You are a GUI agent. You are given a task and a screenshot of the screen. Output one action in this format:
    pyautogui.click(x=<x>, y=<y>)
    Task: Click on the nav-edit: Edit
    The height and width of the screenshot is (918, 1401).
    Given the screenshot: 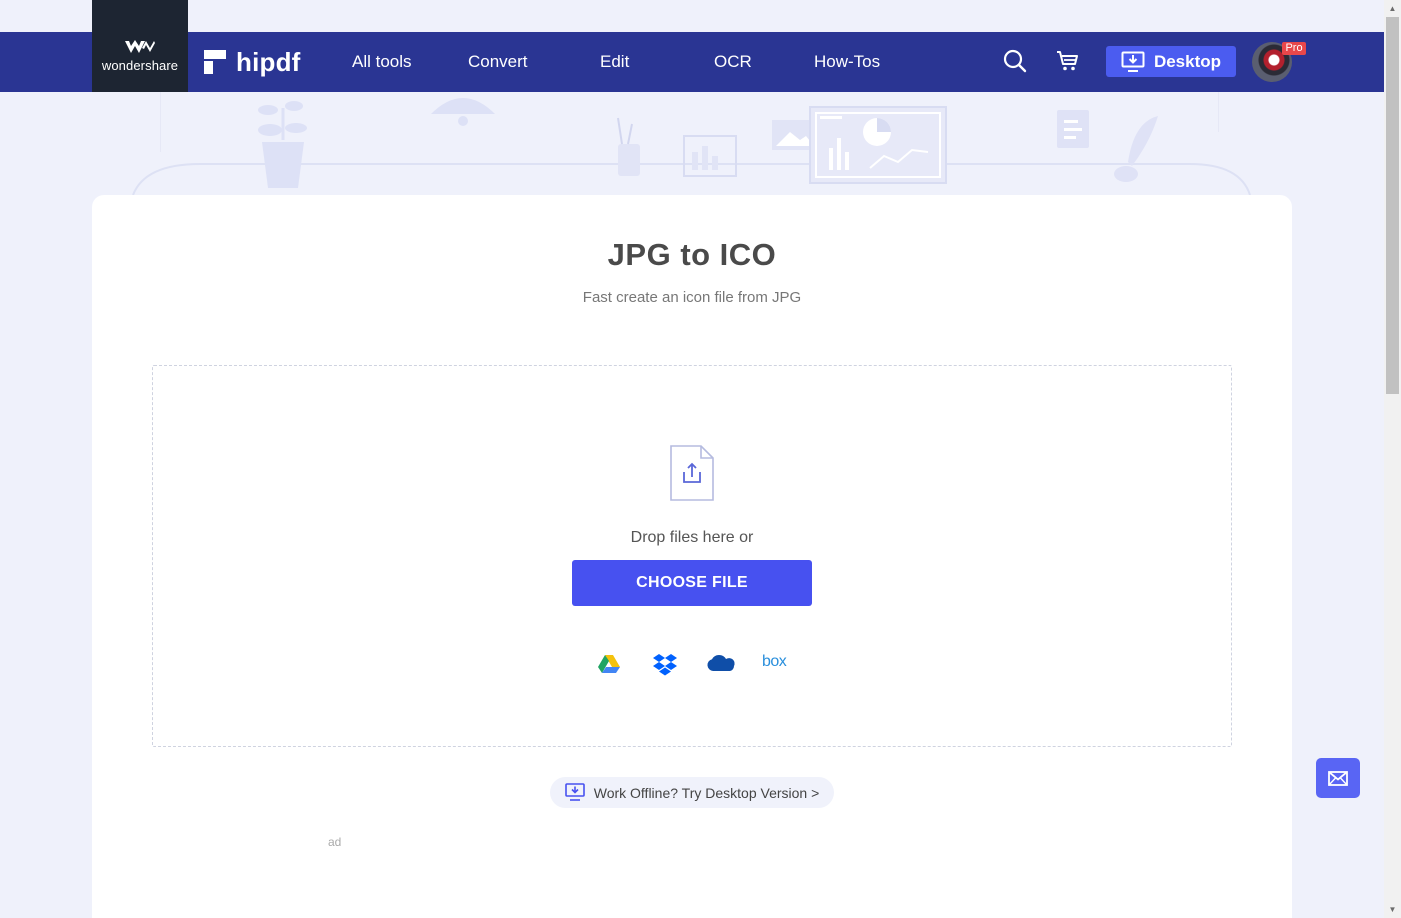 What is the action you would take?
    pyautogui.click(x=614, y=62)
    